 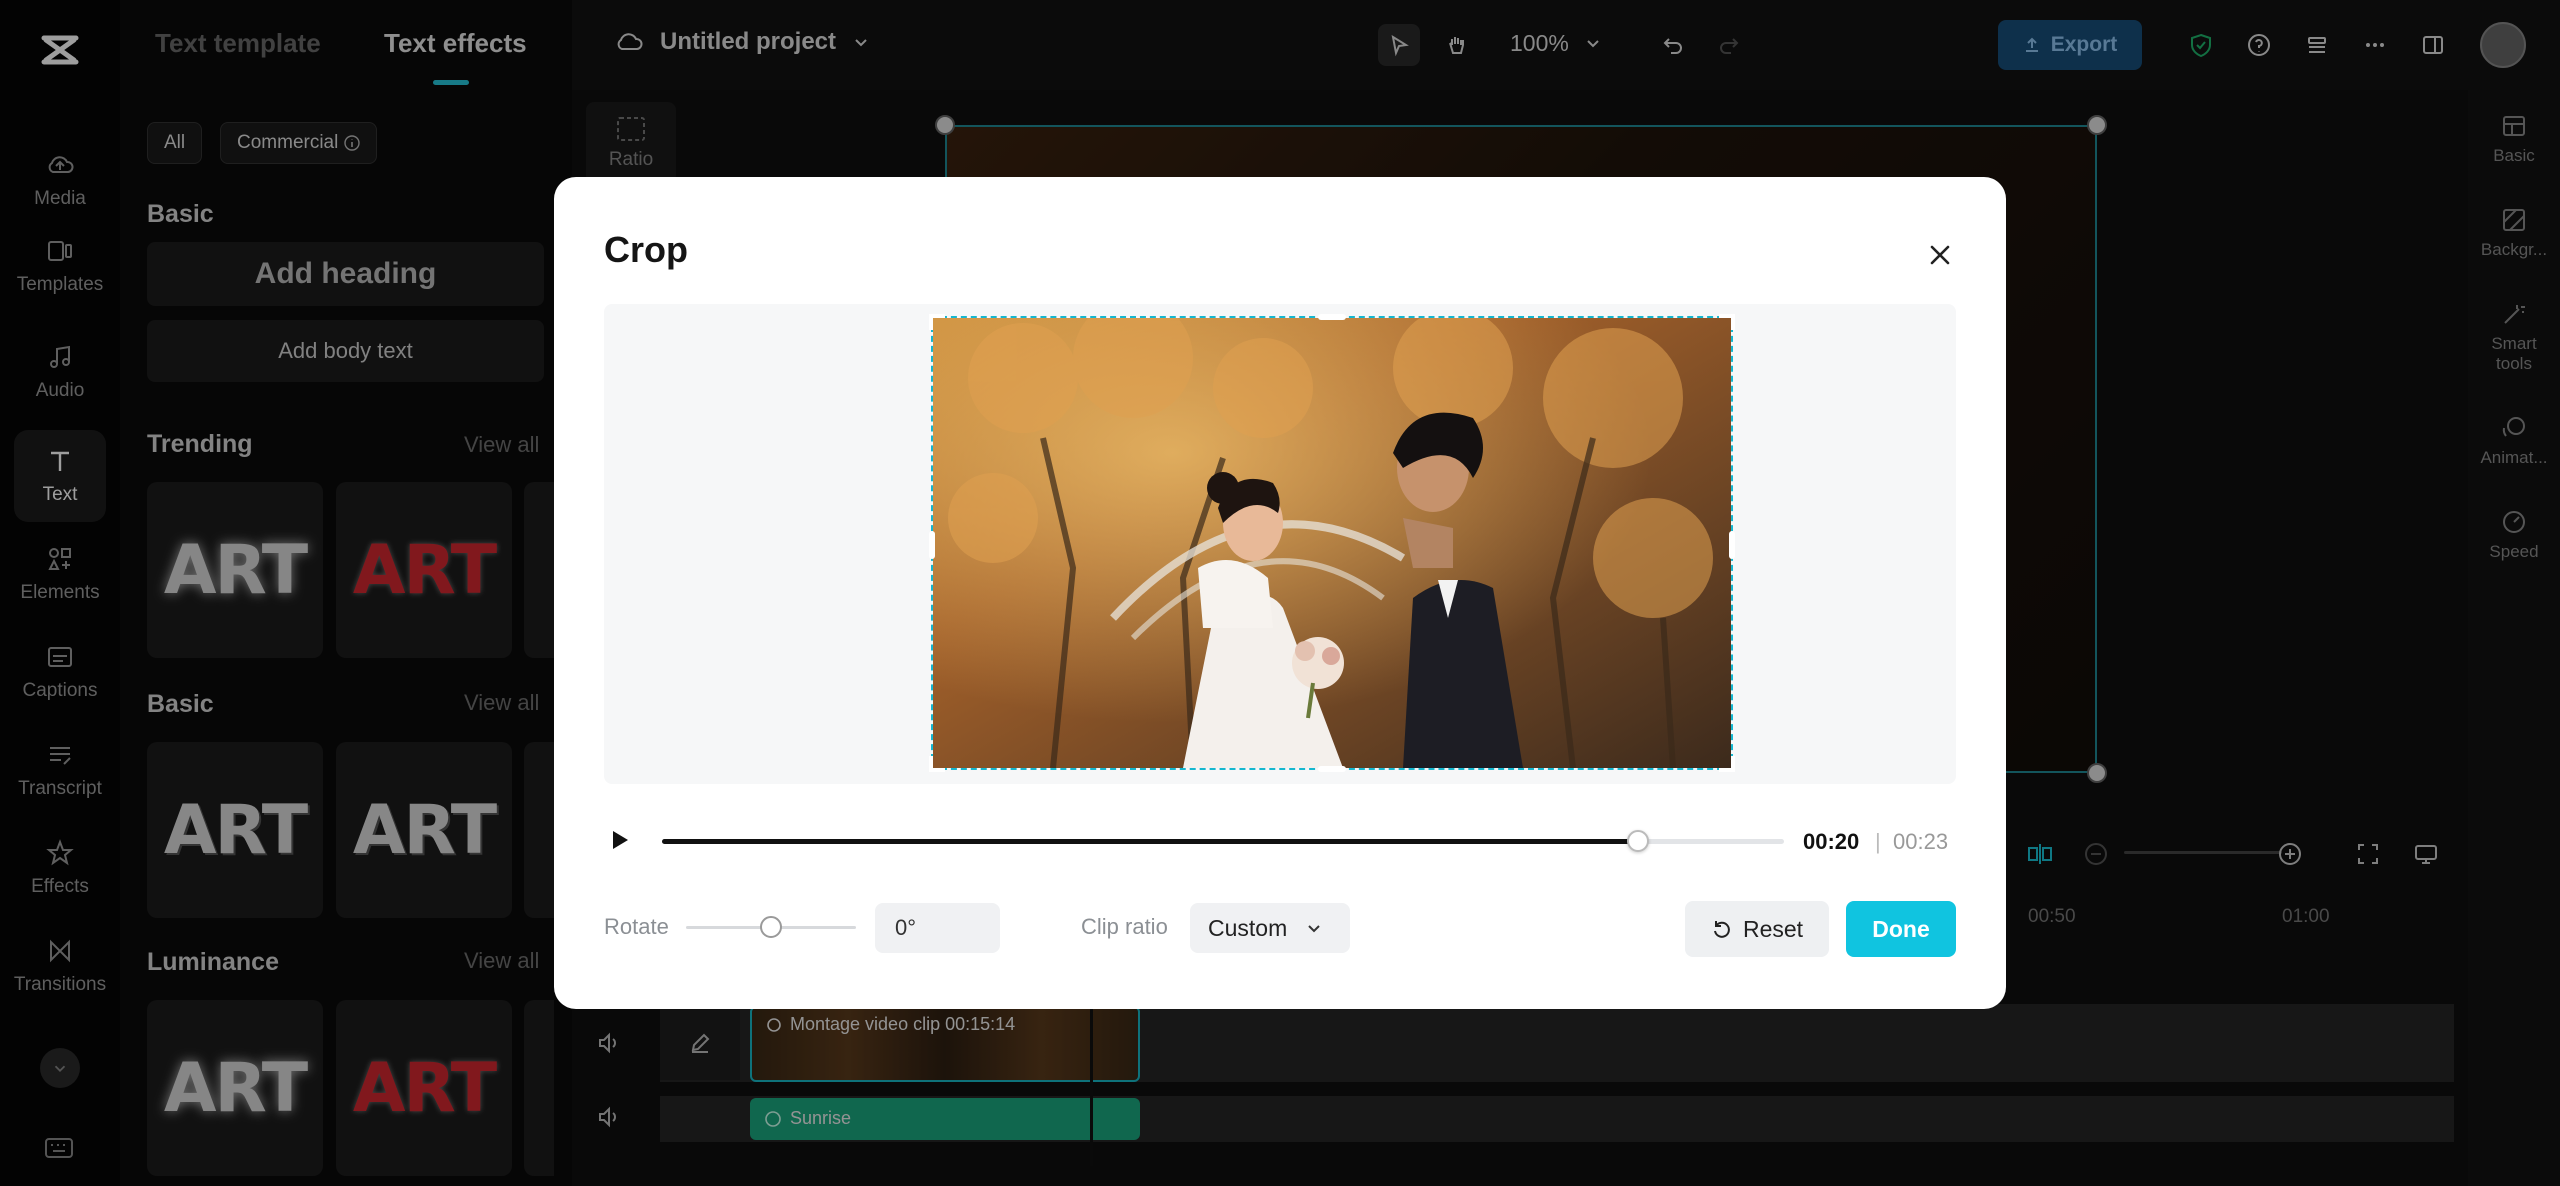 What do you see at coordinates (1940, 255) in the screenshot?
I see `close-icon` at bounding box center [1940, 255].